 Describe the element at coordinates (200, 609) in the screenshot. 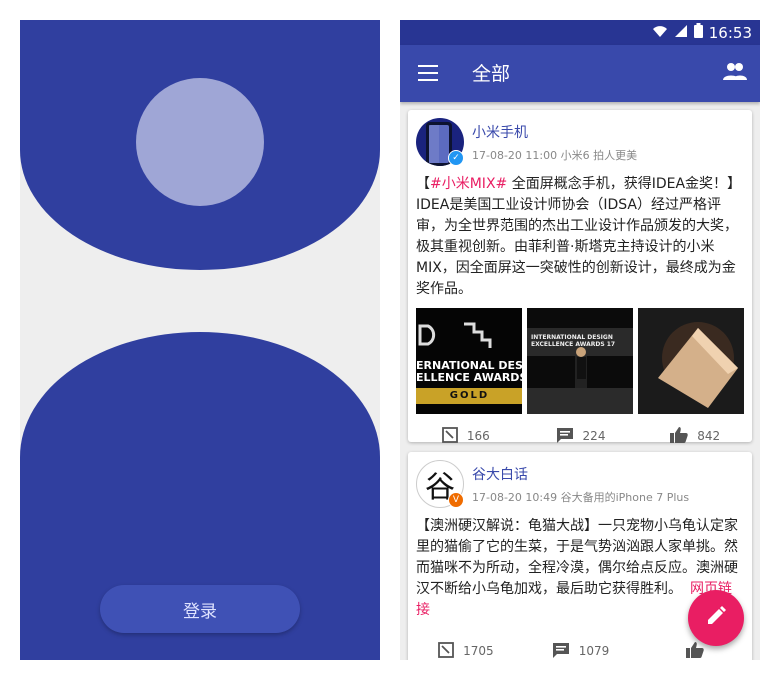

I see `login-button: 登录` at that location.